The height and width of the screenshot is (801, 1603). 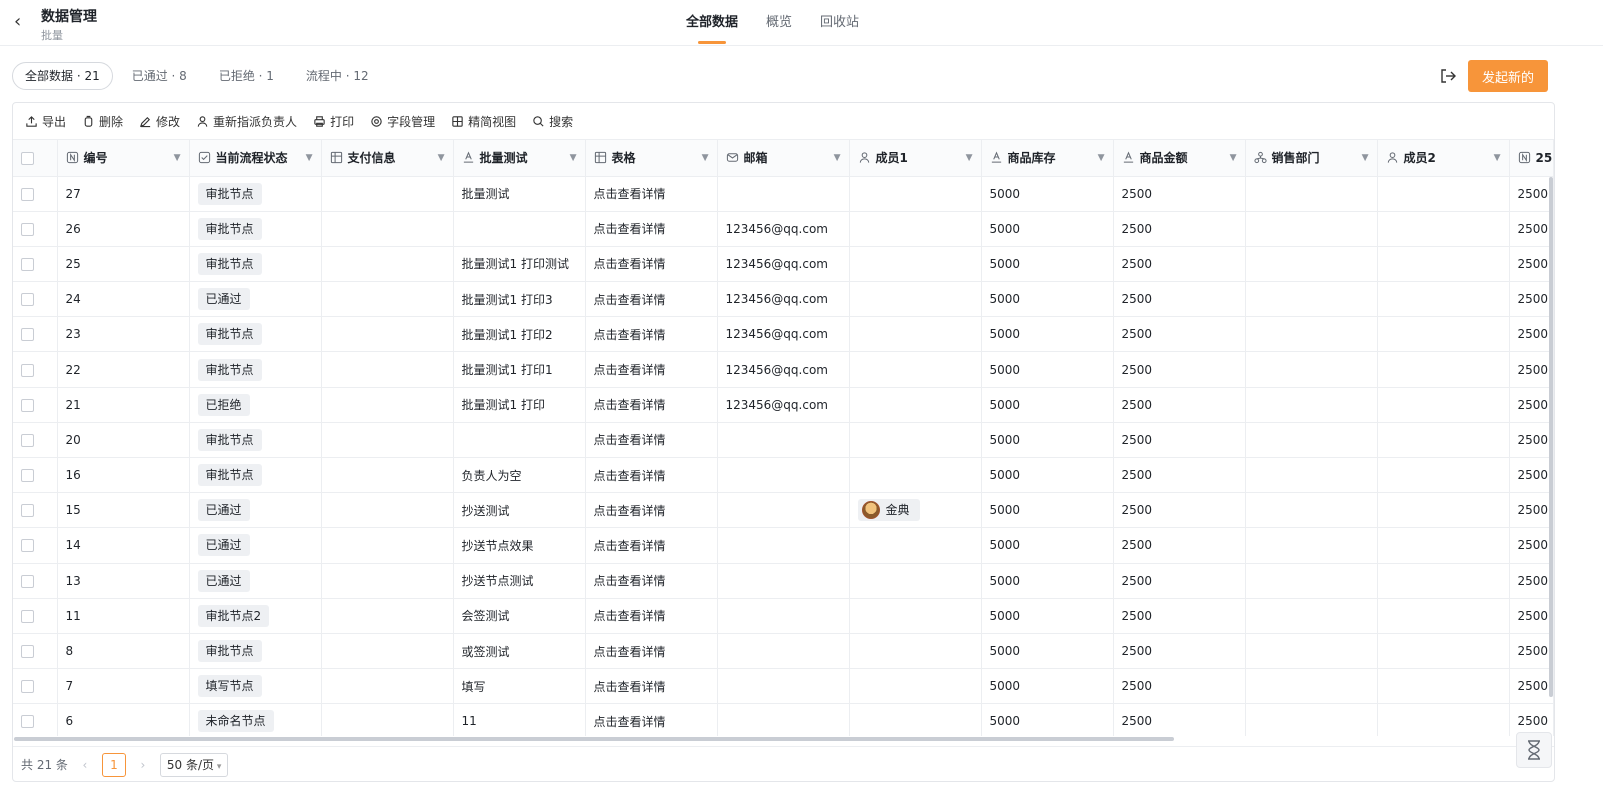 What do you see at coordinates (45, 121) in the screenshot?
I see `export-button: 导出` at bounding box center [45, 121].